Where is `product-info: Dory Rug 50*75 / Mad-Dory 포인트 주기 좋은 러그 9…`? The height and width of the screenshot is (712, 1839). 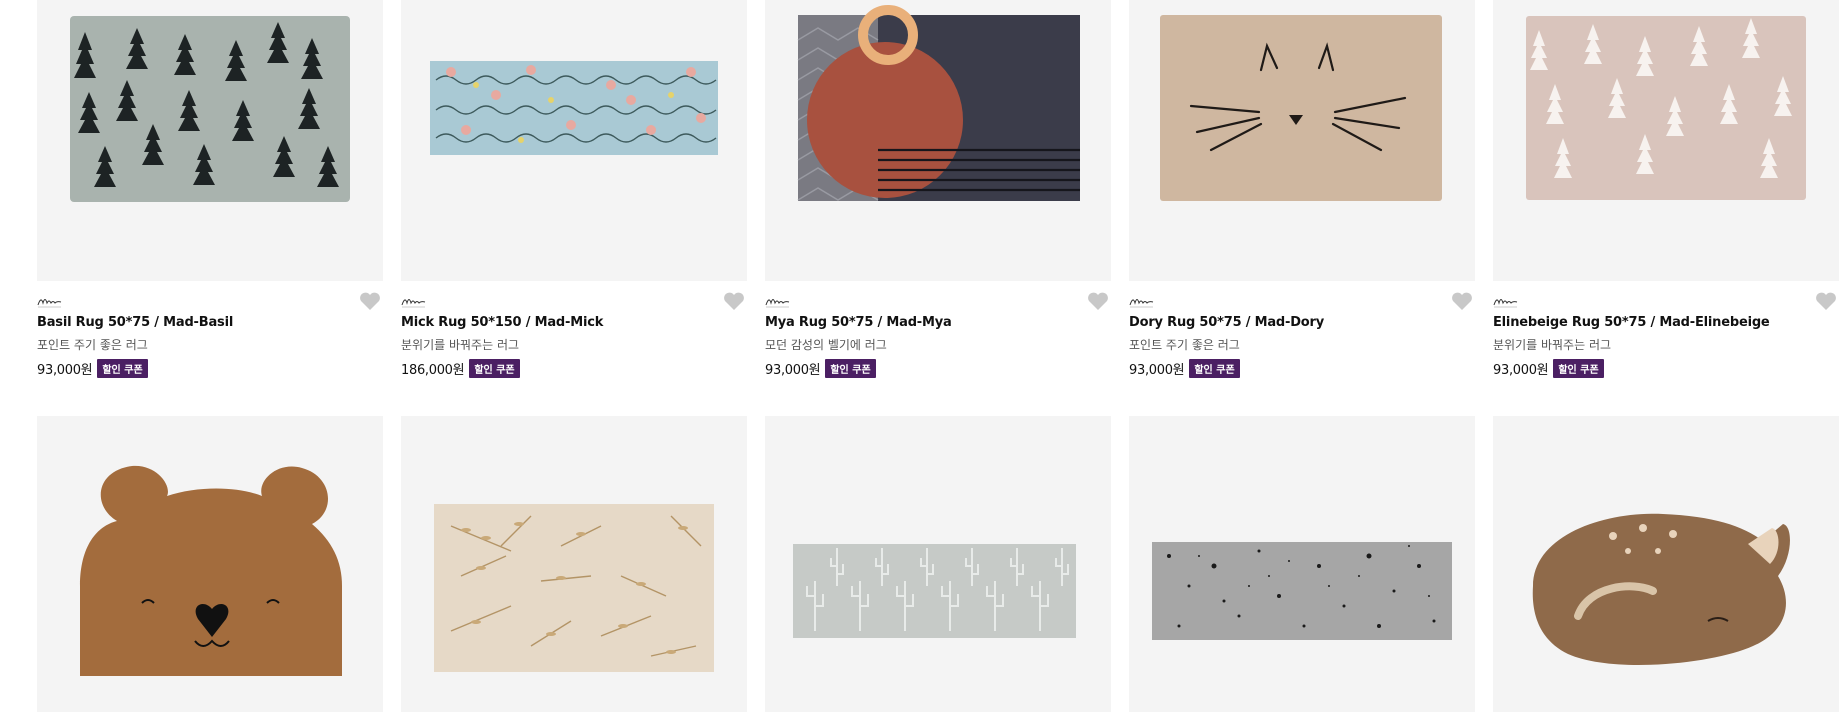
product-info: Dory Rug 50*75 / Mad-Dory 포인트 주기 좋은 러그 9… is located at coordinates (1302, 348).